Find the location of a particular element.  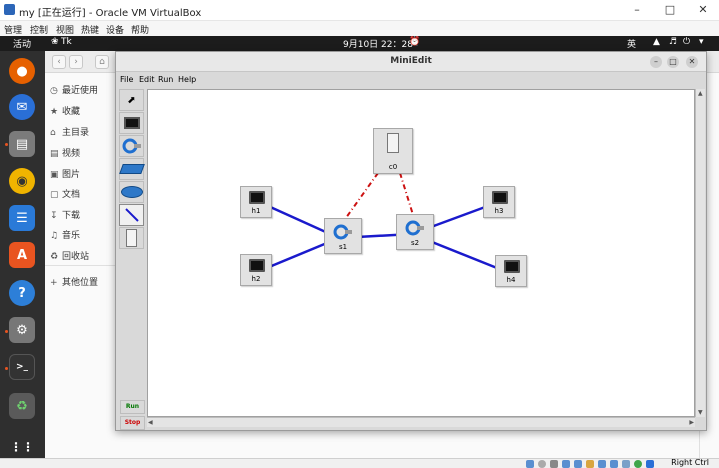

rhythmbox-icon: ◉ is located at coordinates (22, 181).